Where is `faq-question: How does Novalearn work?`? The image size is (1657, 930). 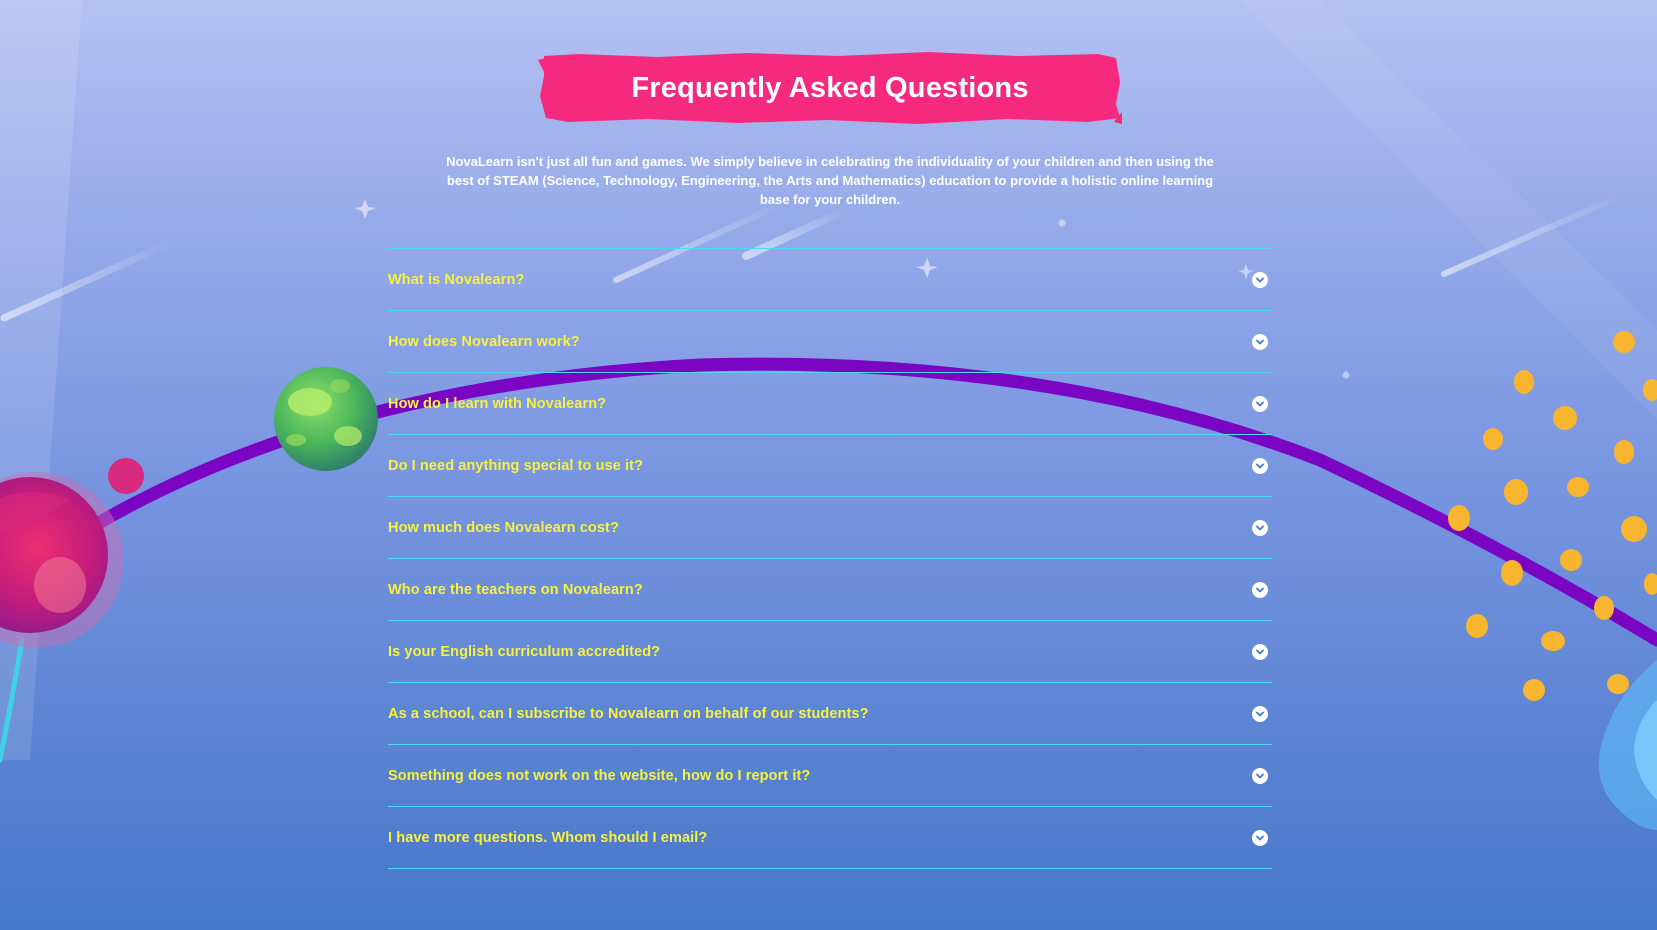
faq-question: How does Novalearn work? is located at coordinates (484, 341).